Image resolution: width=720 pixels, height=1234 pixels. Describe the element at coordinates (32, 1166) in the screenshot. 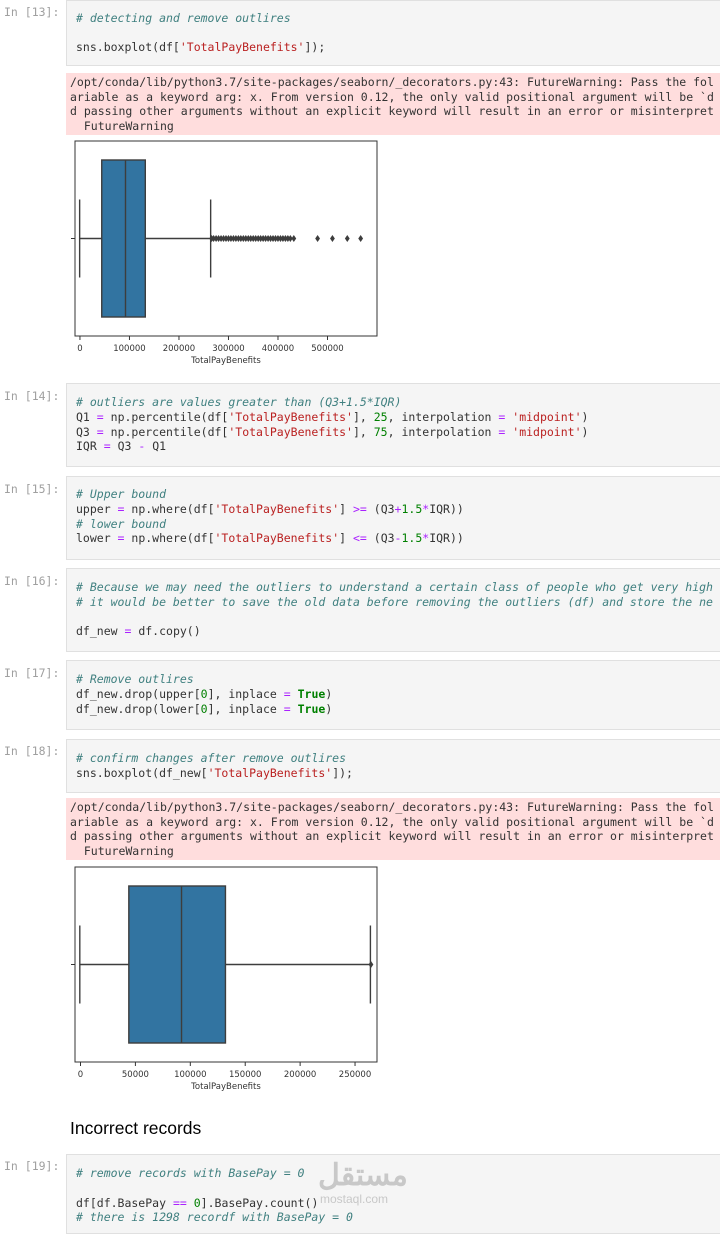

I see `prompt-in-19: In [19]:` at that location.